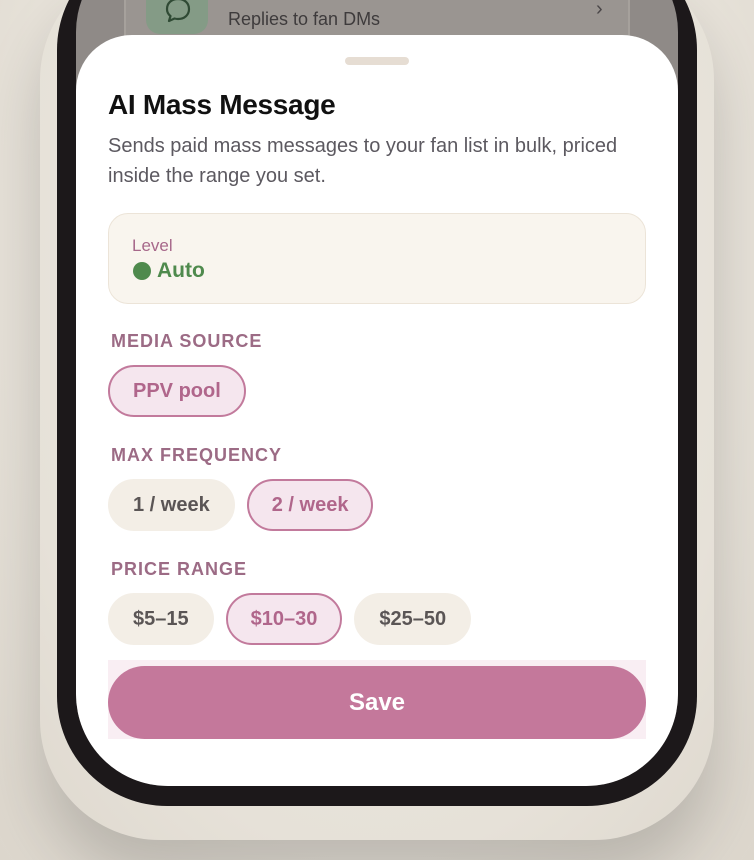  I want to click on price-range-label: PRICE RANGE, so click(179, 569).